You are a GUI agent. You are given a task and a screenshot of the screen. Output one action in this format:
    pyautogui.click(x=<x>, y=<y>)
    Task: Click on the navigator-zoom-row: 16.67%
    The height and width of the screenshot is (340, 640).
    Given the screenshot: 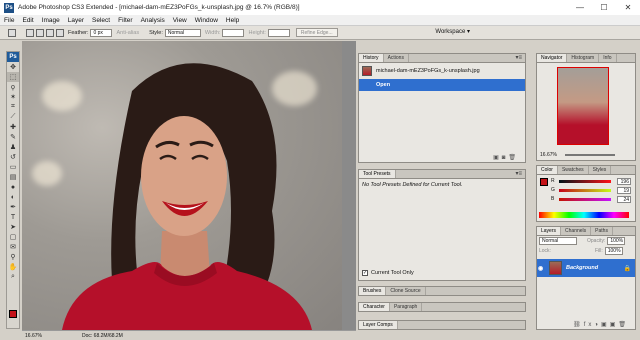 What is the action you would take?
    pyautogui.click(x=577, y=155)
    